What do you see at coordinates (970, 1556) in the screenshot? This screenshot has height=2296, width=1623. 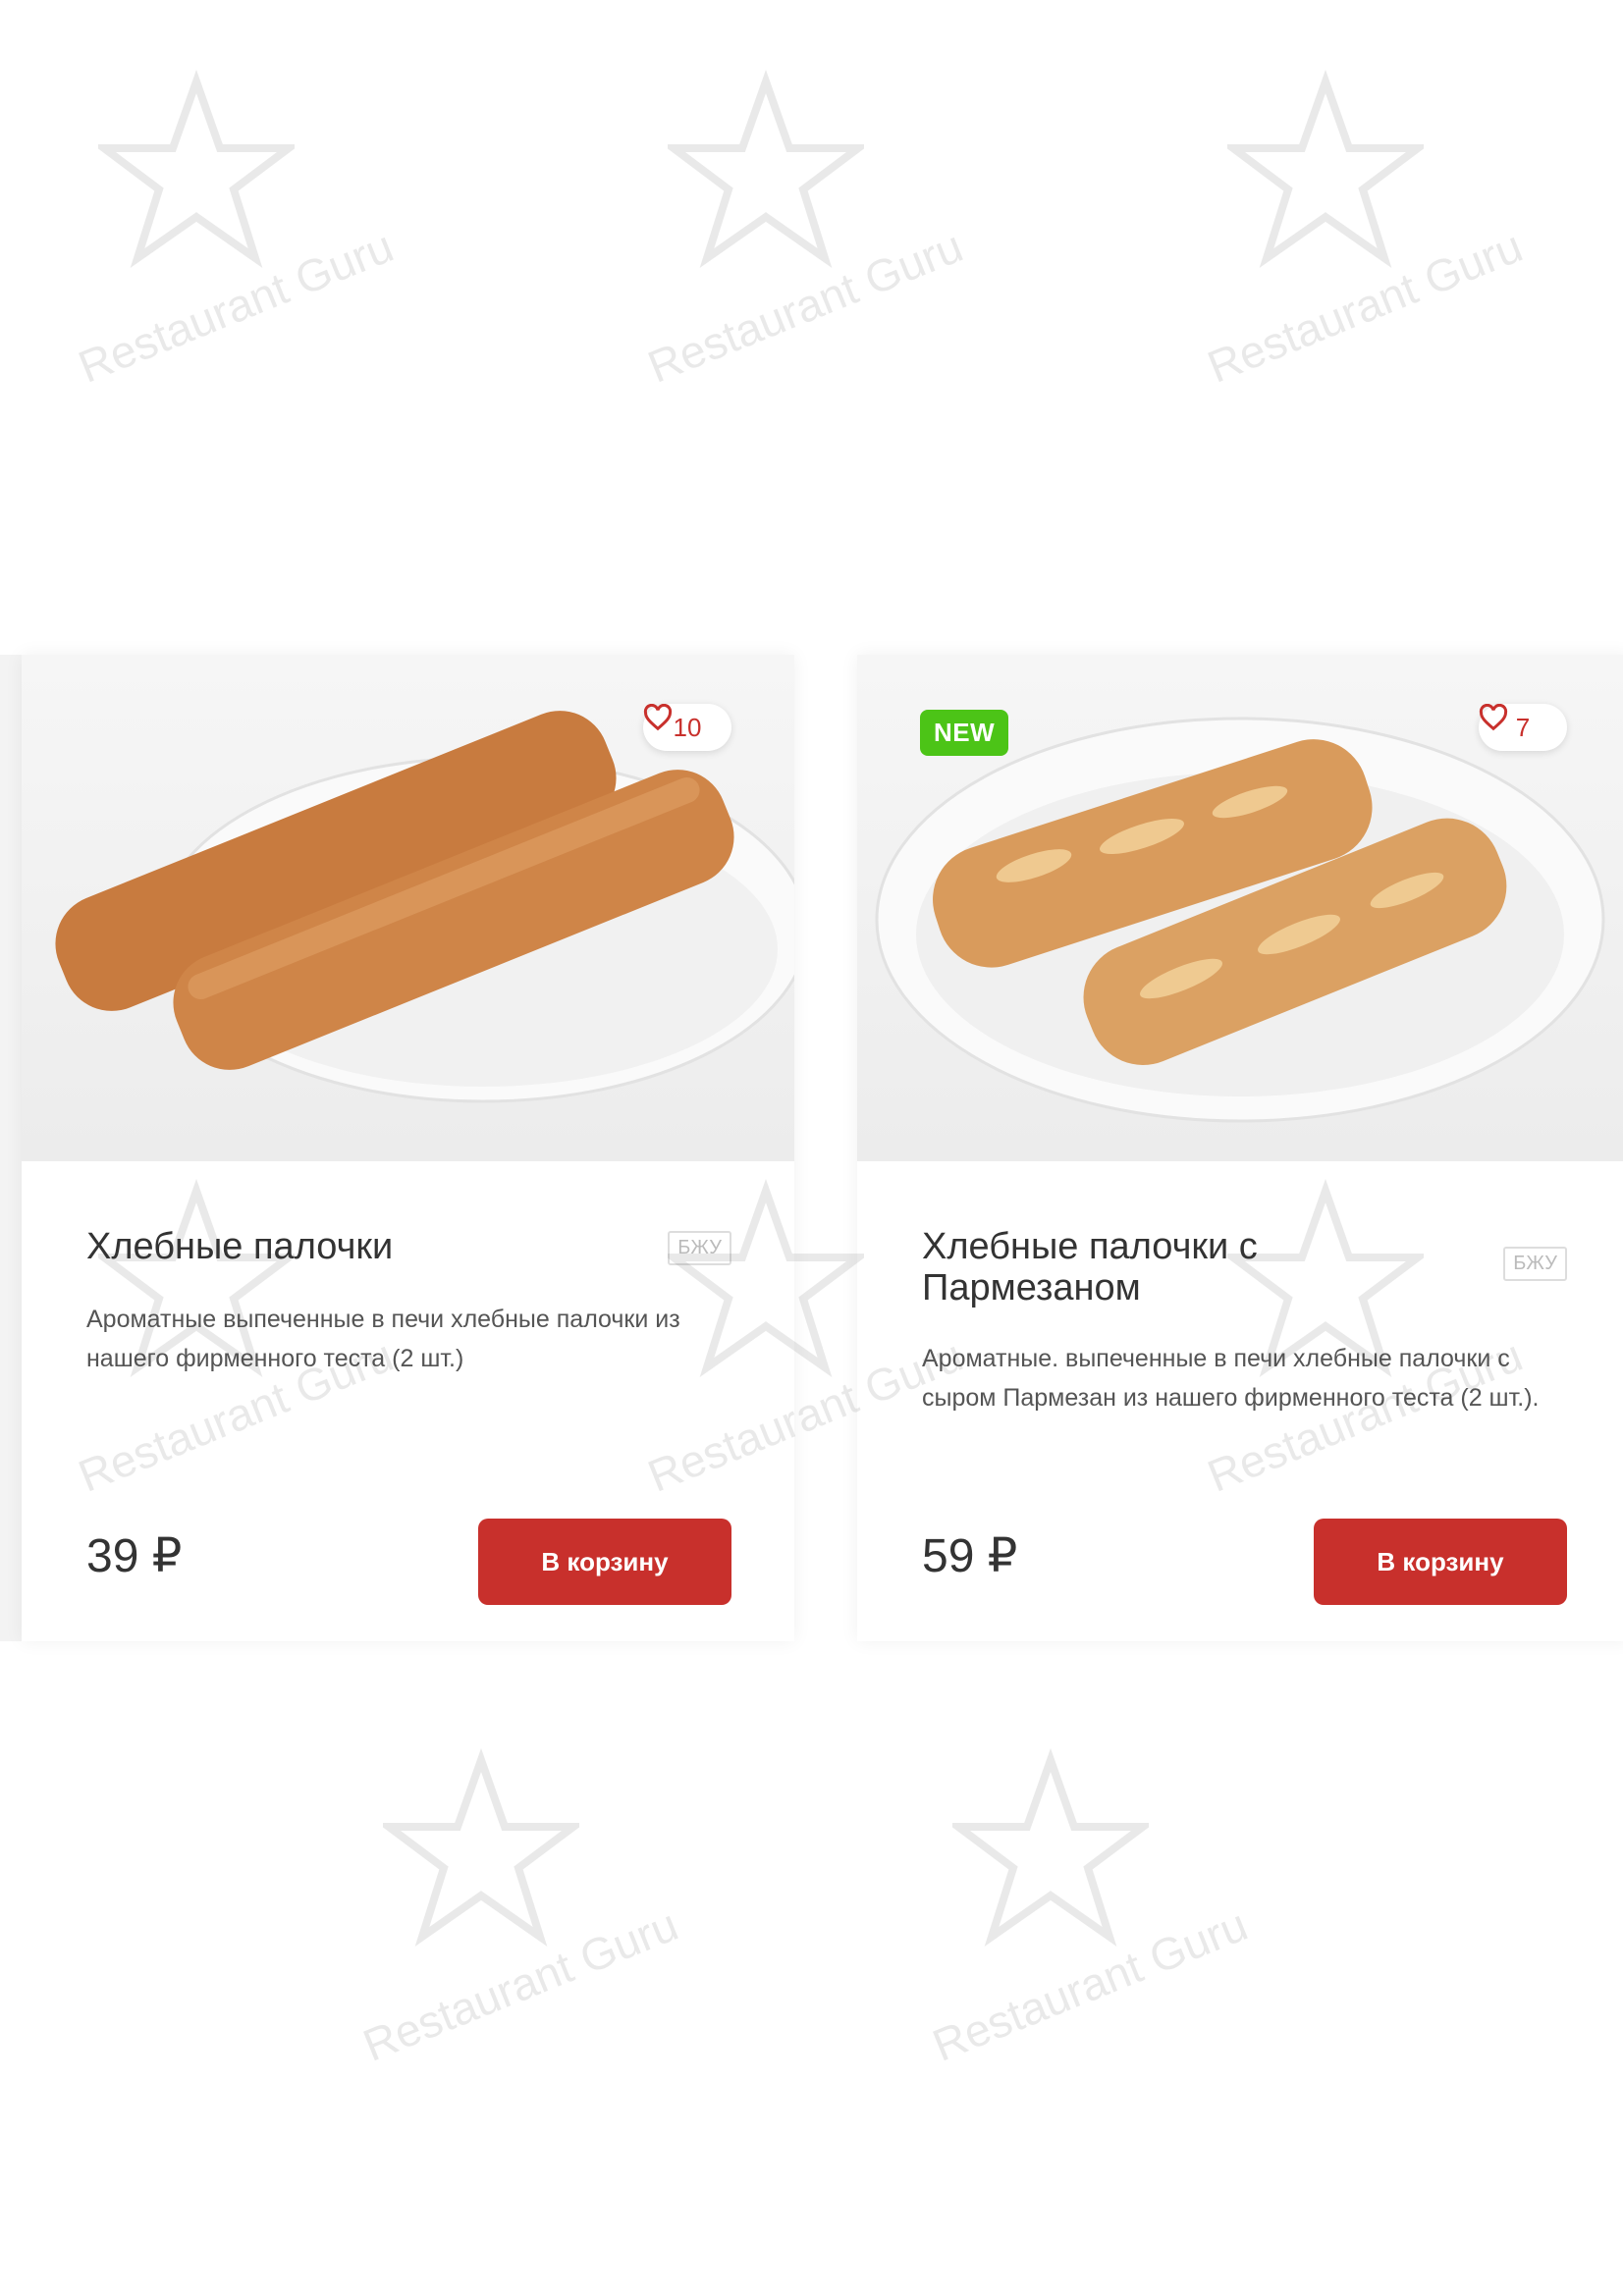 I see `product-price: 59 ₽` at bounding box center [970, 1556].